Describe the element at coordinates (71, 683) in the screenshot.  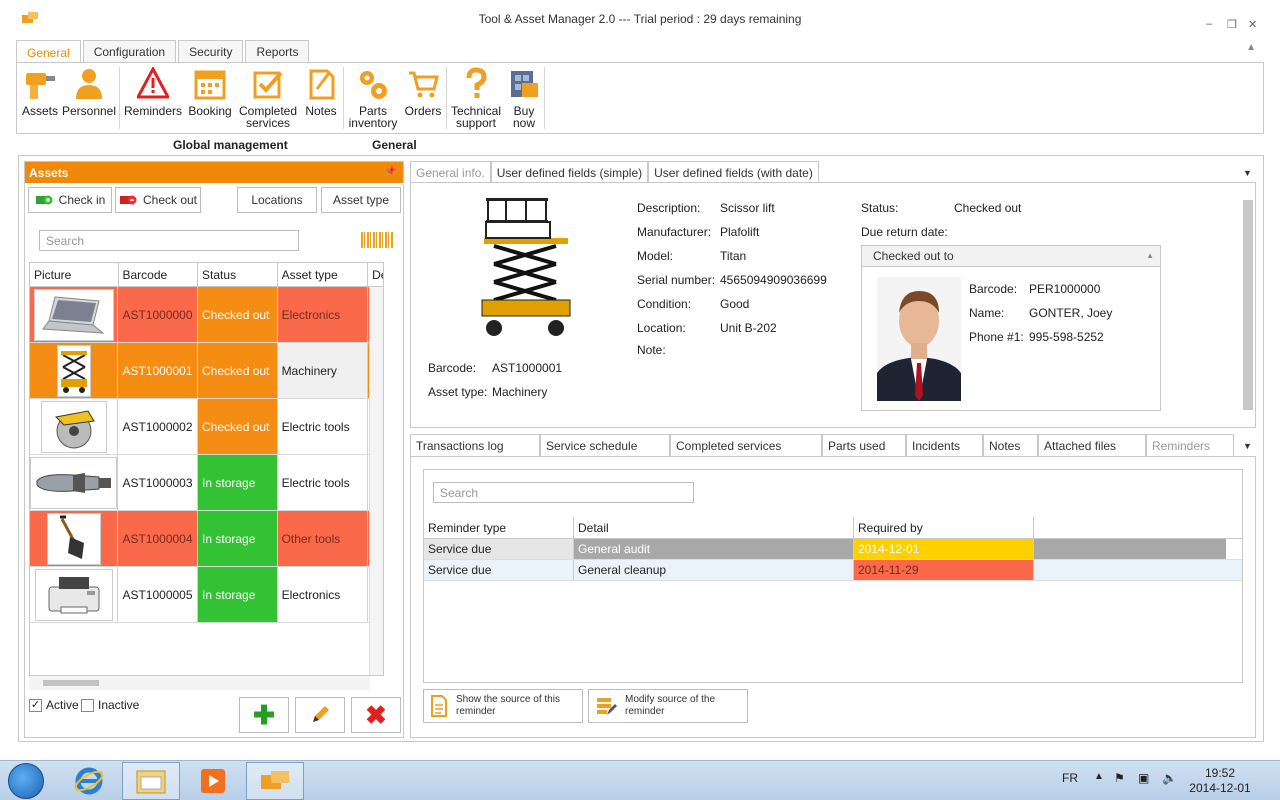
I see `scroll-thumb` at that location.